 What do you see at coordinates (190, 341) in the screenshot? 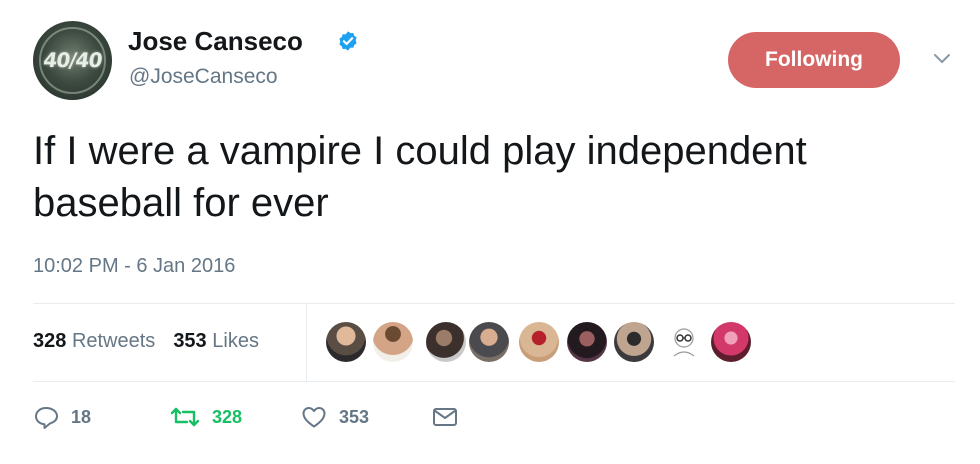
I see `likes-count: 353` at bounding box center [190, 341].